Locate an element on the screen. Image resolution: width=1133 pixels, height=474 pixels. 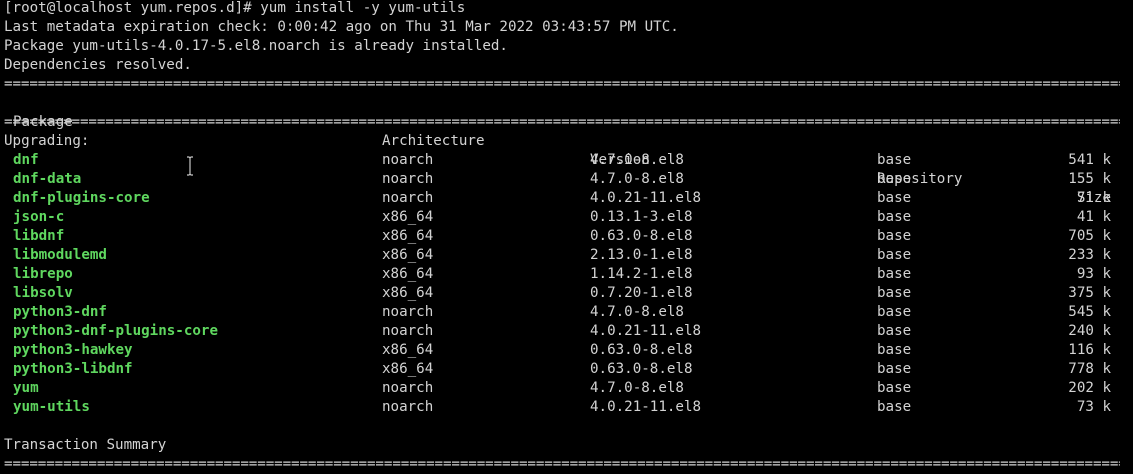
package-name: libsolv is located at coordinates (43, 293).